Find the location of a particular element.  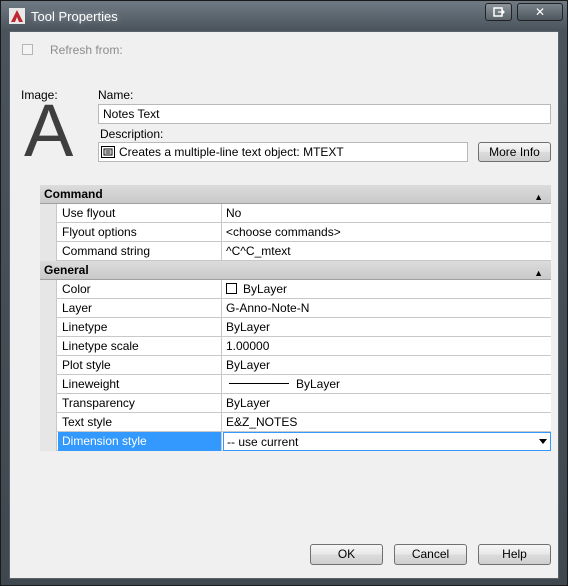

property-row-use-flyout: Use flyout No is located at coordinates (295, 213).